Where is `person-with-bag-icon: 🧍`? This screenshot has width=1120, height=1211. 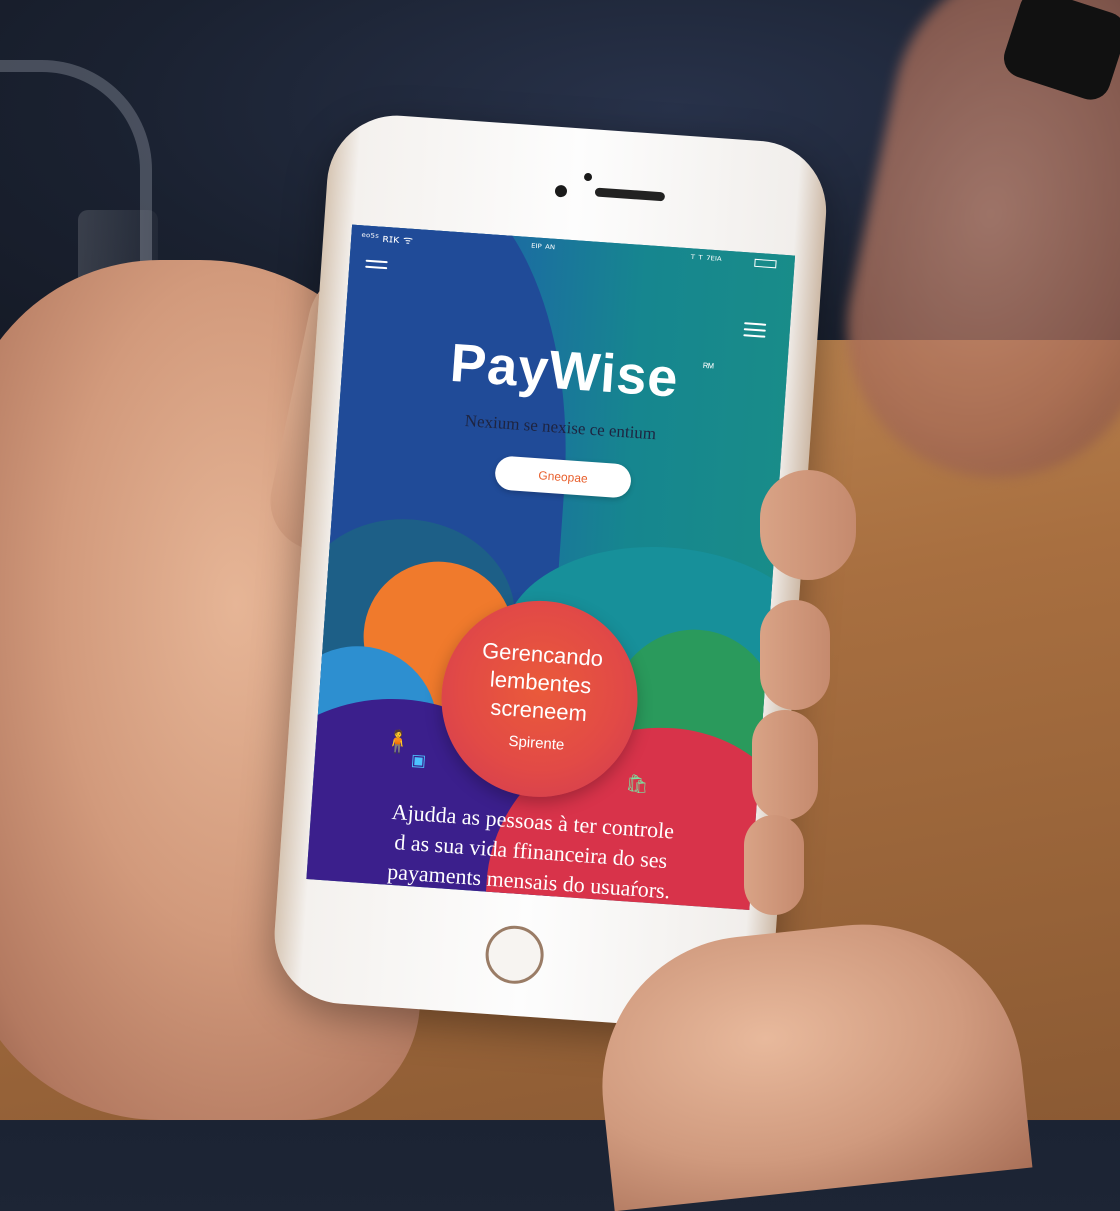
person-with-bag-icon: 🧍 is located at coordinates (398, 742).